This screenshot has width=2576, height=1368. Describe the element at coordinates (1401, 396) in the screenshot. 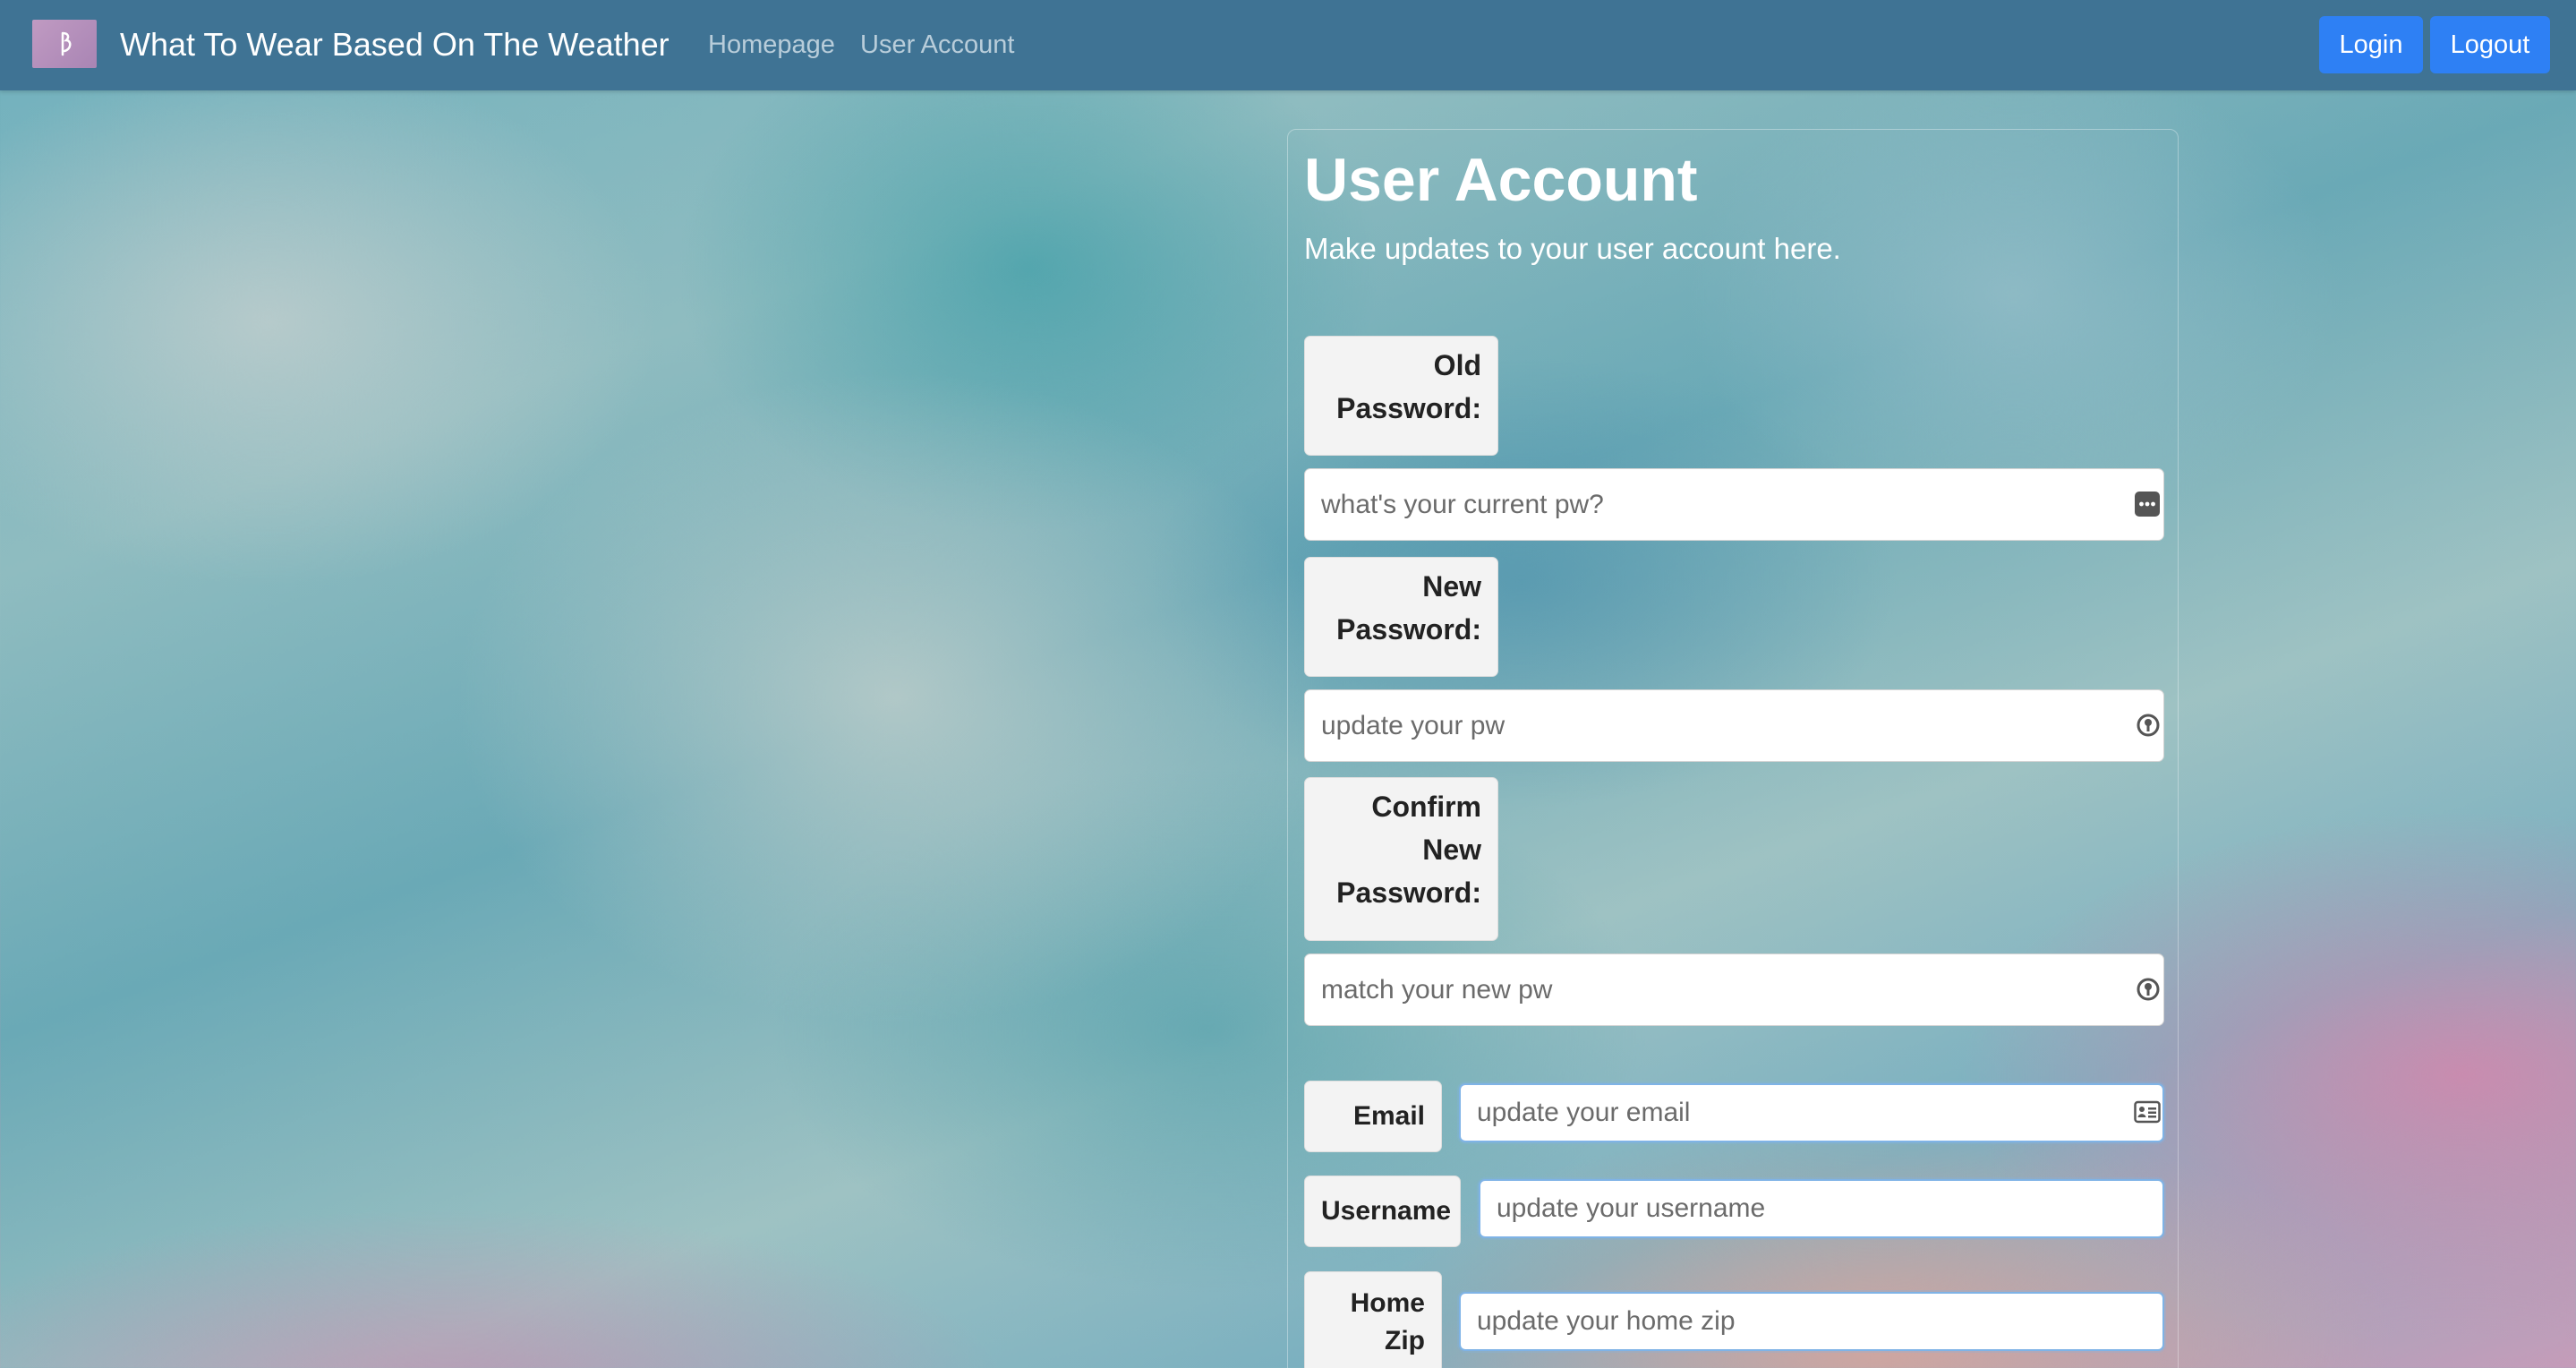

I see `old-password-label: Old Password:` at that location.